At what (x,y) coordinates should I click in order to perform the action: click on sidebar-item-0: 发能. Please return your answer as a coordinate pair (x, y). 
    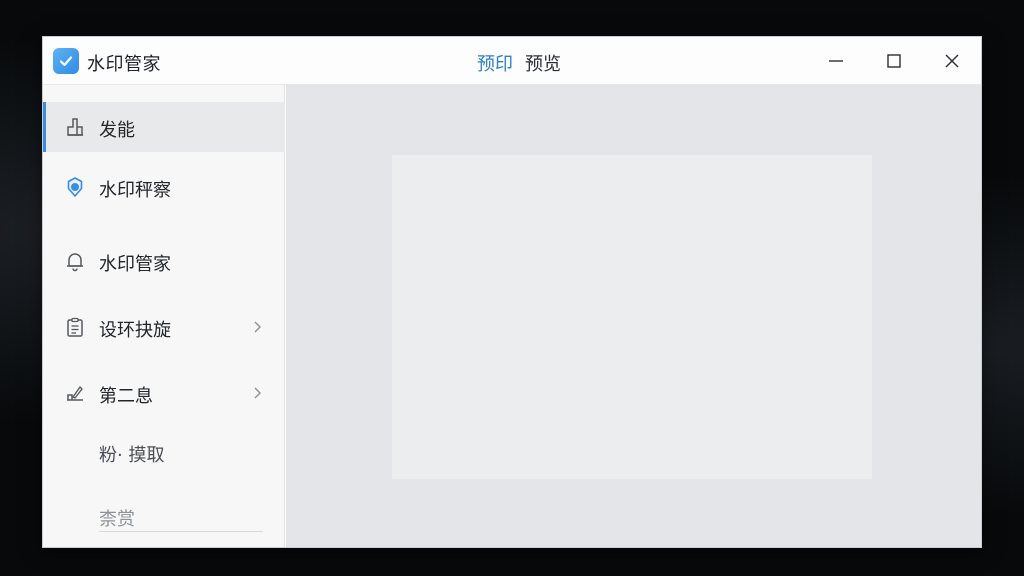
    Looking at the image, I should click on (164, 127).